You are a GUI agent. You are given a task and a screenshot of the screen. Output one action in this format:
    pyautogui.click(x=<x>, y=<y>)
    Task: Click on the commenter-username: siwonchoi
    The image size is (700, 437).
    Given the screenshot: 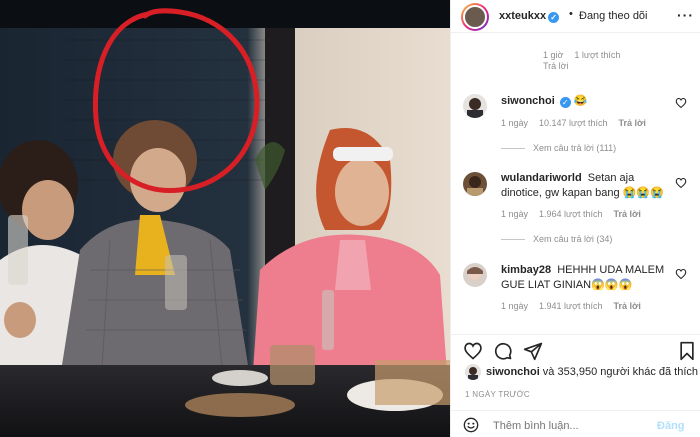 What is the action you would take?
    pyautogui.click(x=528, y=101)
    